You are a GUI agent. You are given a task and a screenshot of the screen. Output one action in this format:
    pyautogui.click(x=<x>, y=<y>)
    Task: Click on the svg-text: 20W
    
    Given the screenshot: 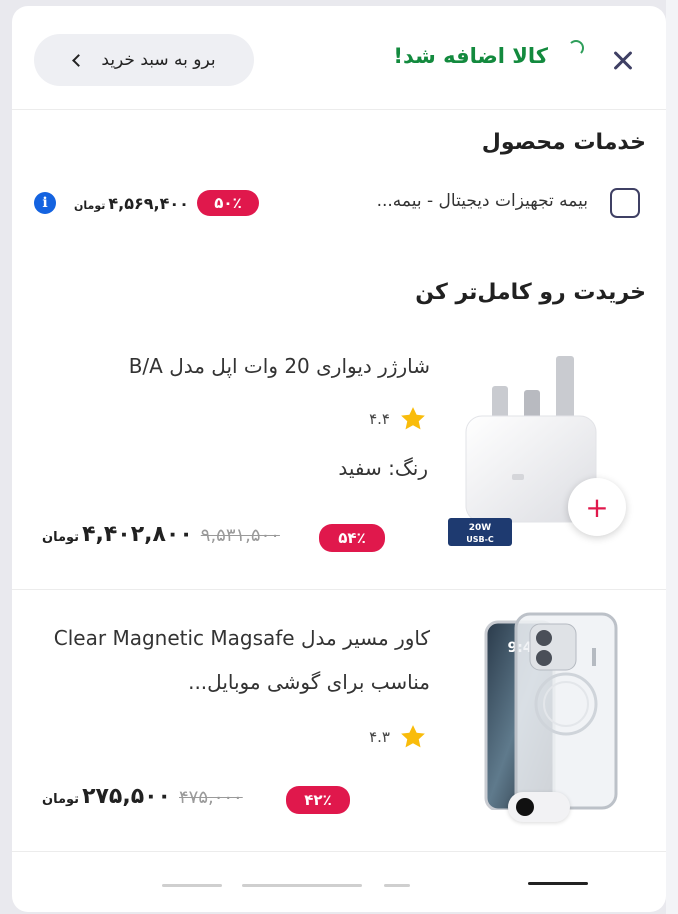 What is the action you would take?
    pyautogui.click(x=480, y=528)
    